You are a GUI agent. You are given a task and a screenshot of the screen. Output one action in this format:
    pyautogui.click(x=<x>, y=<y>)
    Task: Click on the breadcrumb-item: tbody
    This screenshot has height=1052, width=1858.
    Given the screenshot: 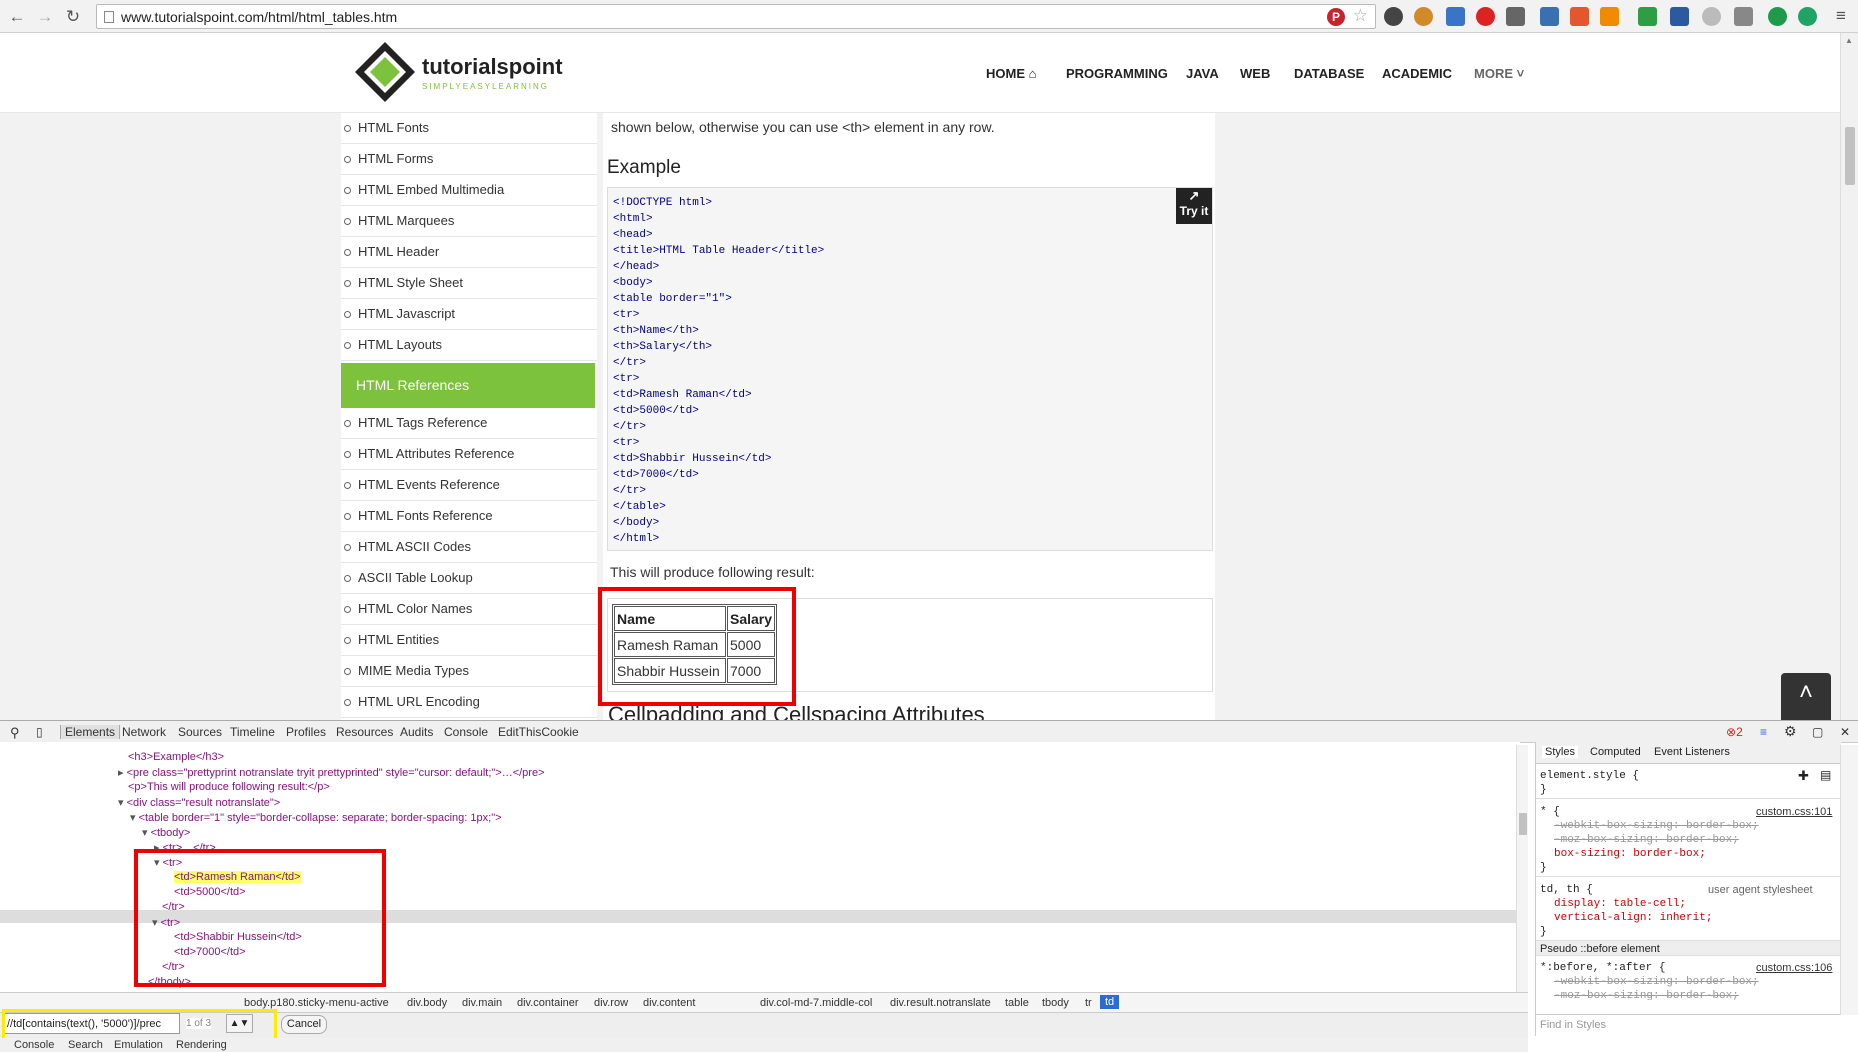 What is the action you would take?
    pyautogui.click(x=1055, y=1003)
    